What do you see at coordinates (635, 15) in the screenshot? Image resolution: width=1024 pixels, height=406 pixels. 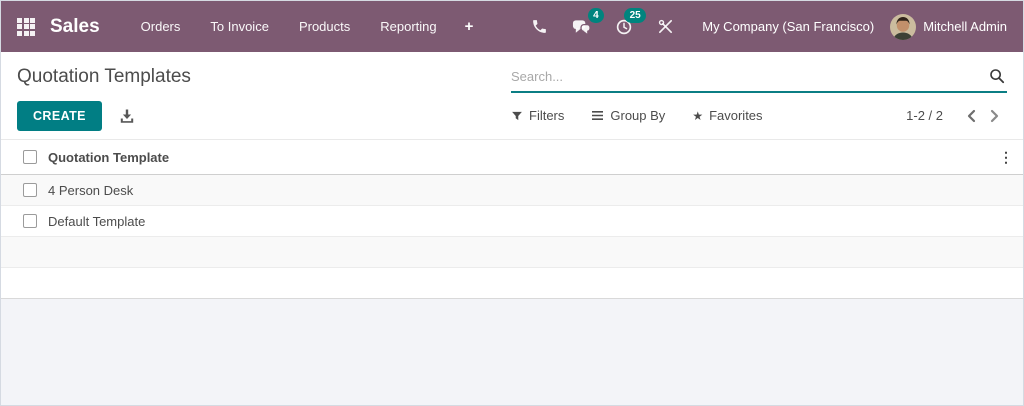 I see `activities-count-badge: 25` at bounding box center [635, 15].